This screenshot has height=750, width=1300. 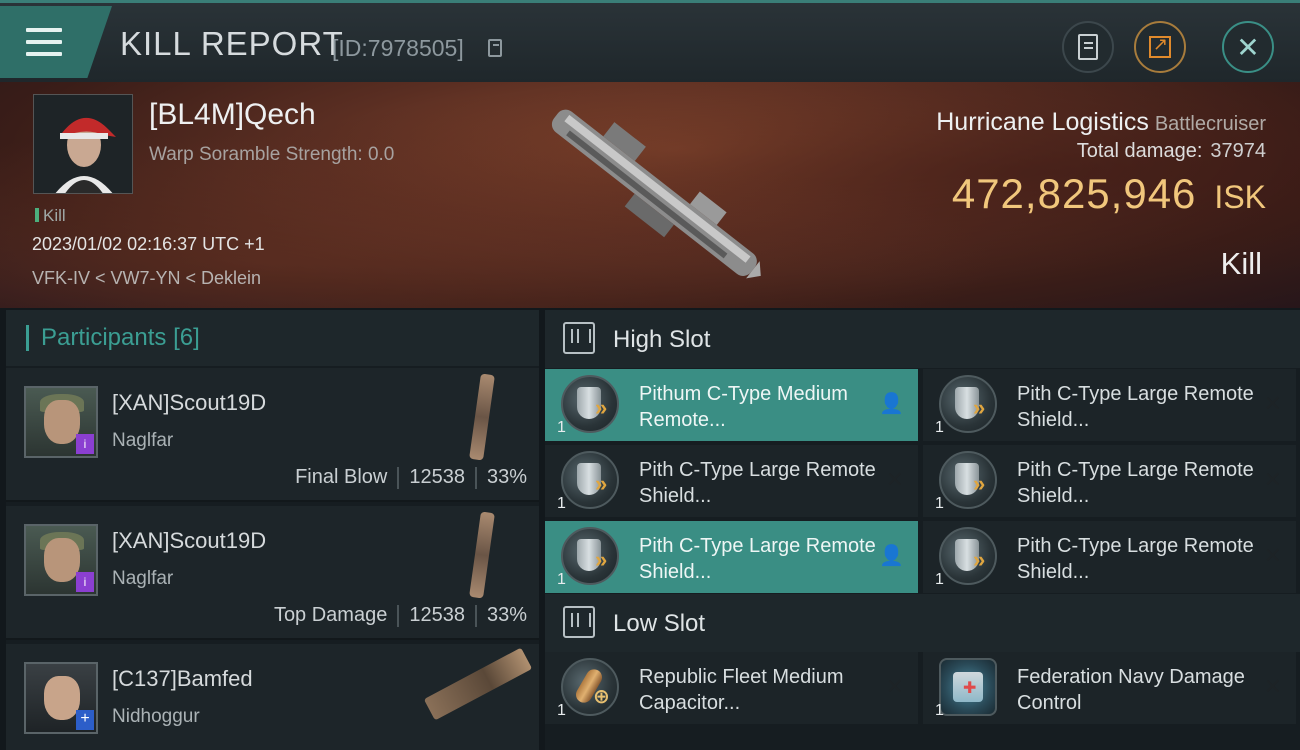 What do you see at coordinates (182, 678) in the screenshot?
I see `participant-name: [C137]Bamfed` at bounding box center [182, 678].